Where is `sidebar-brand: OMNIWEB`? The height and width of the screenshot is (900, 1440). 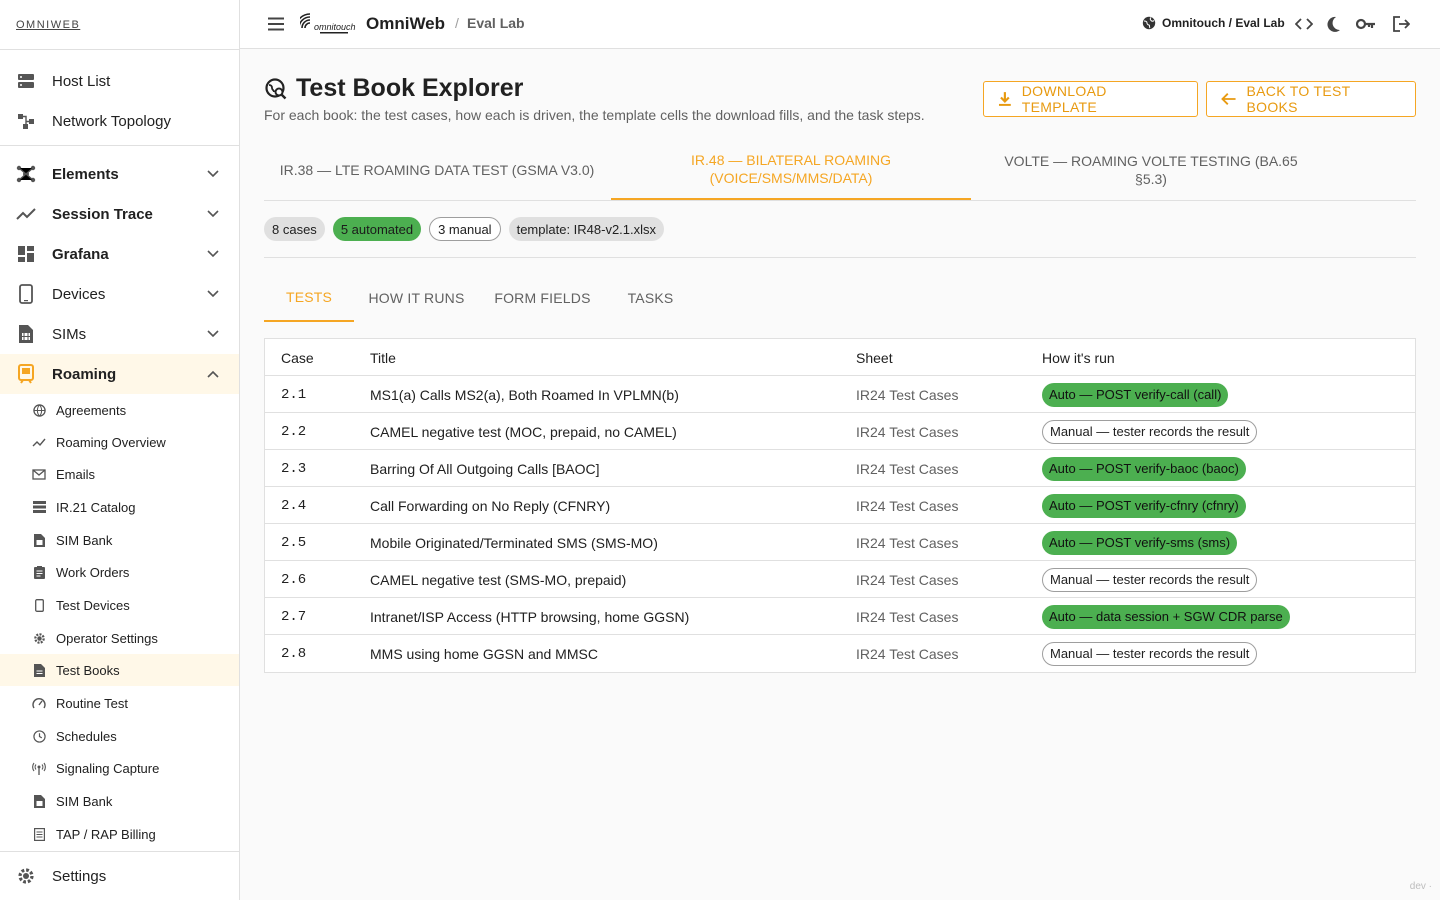
sidebar-brand: OMNIWEB is located at coordinates (119, 25).